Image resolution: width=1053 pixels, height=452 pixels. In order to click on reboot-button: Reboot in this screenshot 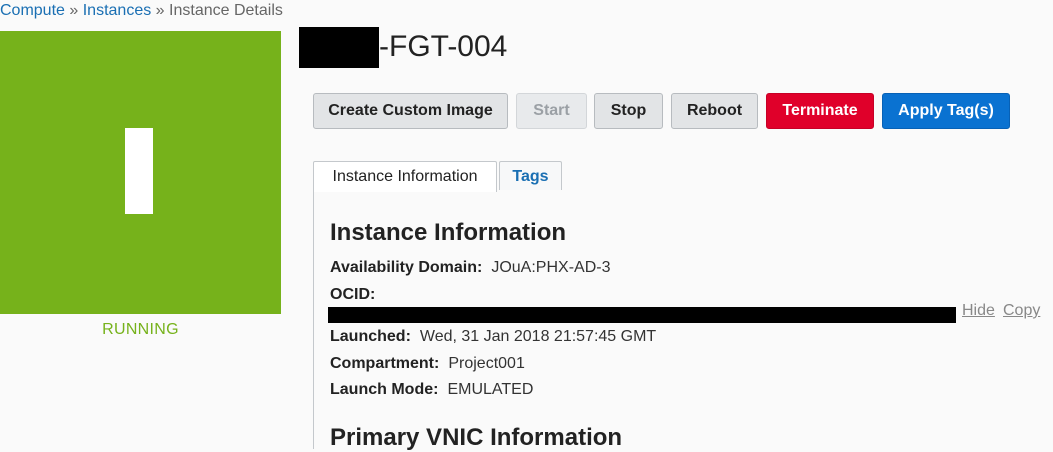, I will do `click(714, 111)`.